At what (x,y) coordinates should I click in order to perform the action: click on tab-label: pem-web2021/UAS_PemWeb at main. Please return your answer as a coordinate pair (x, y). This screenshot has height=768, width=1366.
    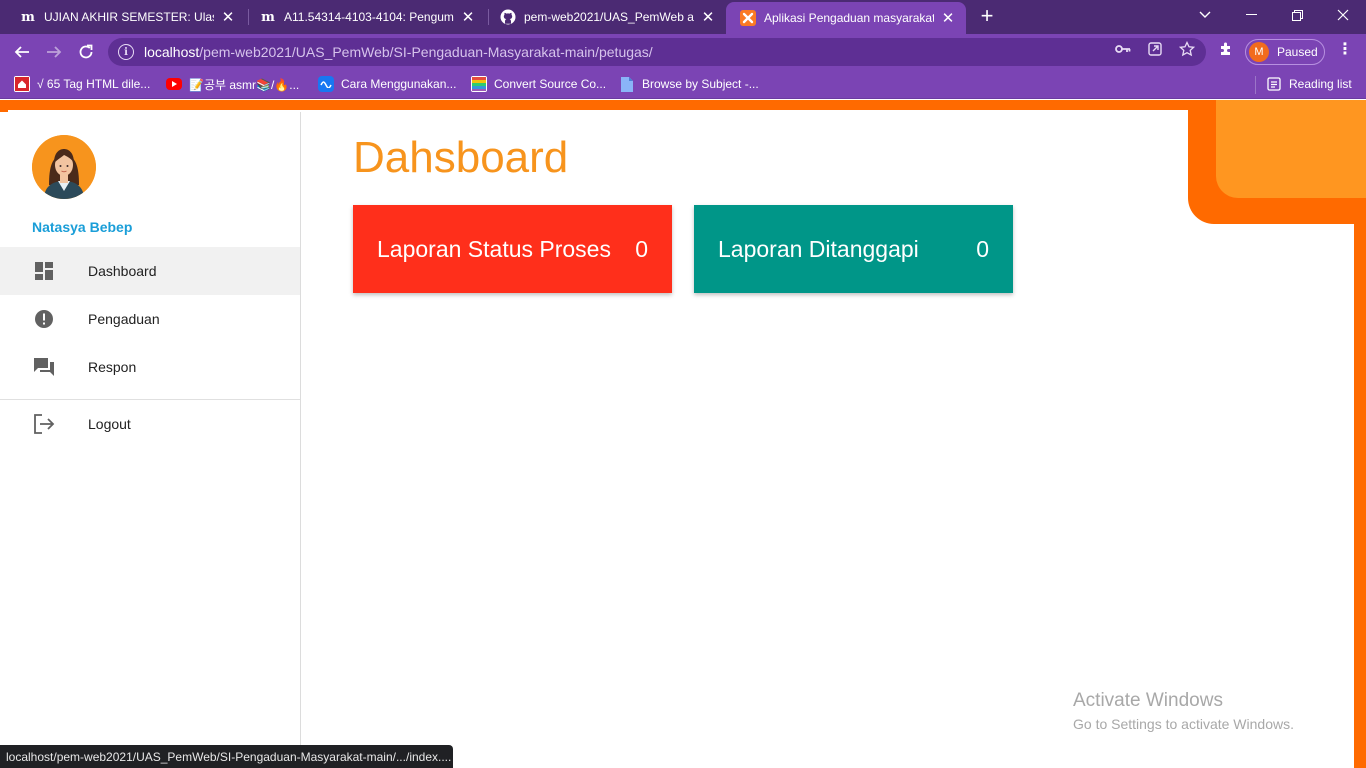
    Looking at the image, I should click on (609, 17).